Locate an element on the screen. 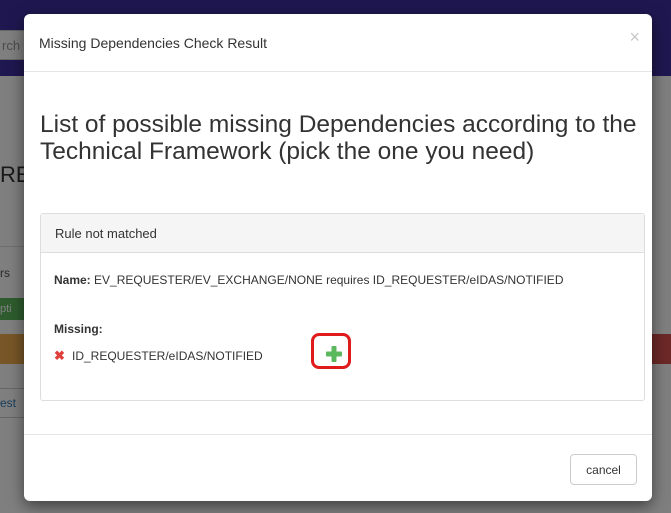  missing-item-text: ID_REQUESTER/eIDAS/NOTIFIED is located at coordinates (167, 356).